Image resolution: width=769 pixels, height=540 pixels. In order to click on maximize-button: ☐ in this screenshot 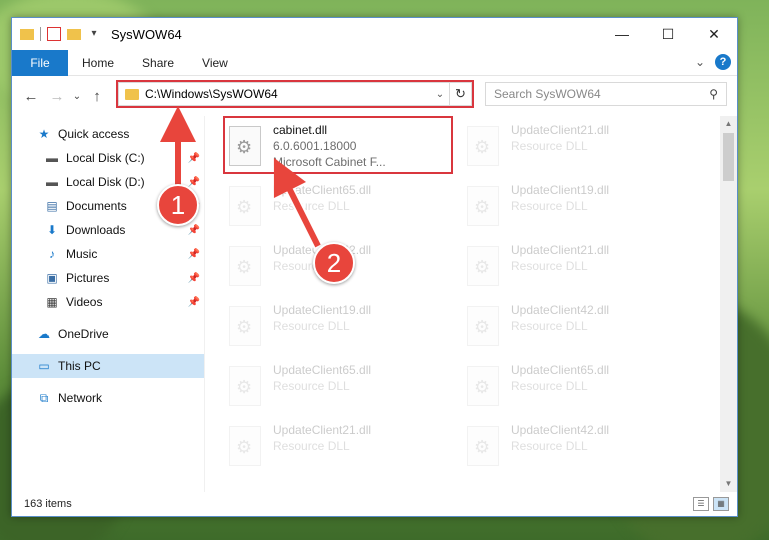, I will do `click(668, 34)`.